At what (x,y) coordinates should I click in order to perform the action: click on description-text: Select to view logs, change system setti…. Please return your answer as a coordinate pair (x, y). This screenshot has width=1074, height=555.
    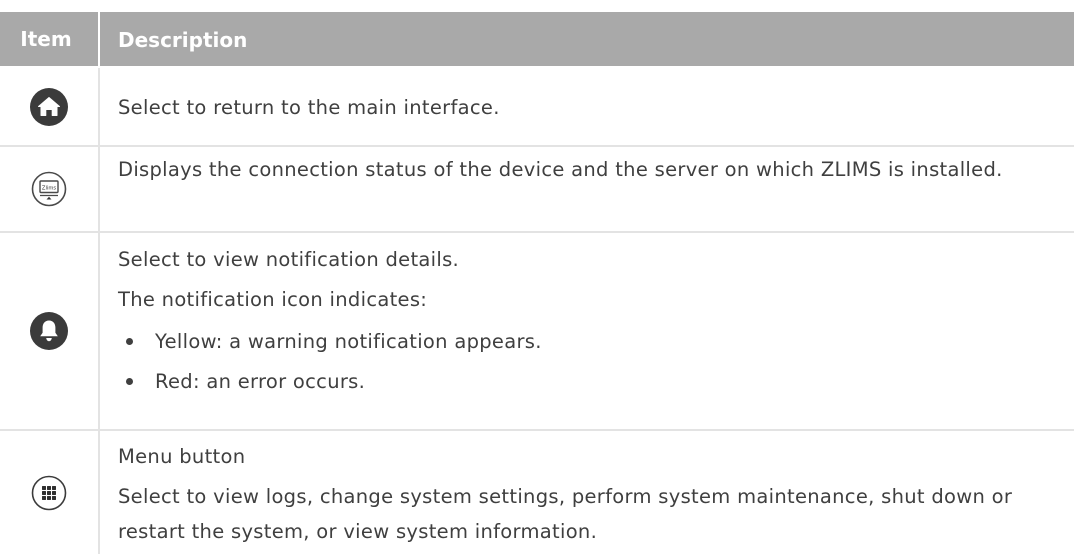
    Looking at the image, I should click on (565, 514).